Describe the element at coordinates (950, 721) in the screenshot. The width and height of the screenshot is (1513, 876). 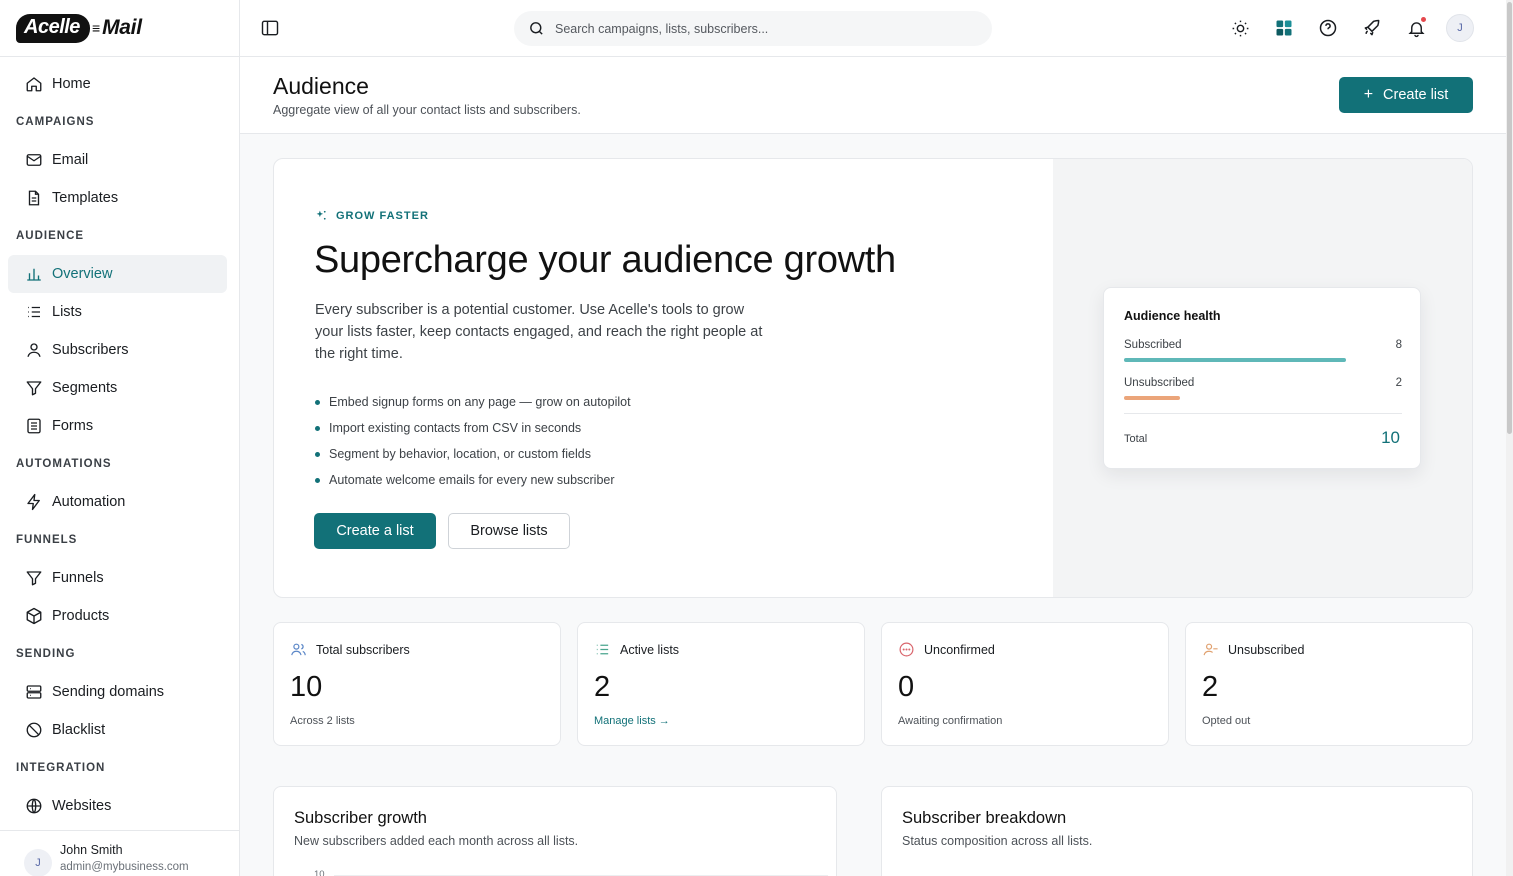
I see `stat-note: Awaiting confirmation` at that location.